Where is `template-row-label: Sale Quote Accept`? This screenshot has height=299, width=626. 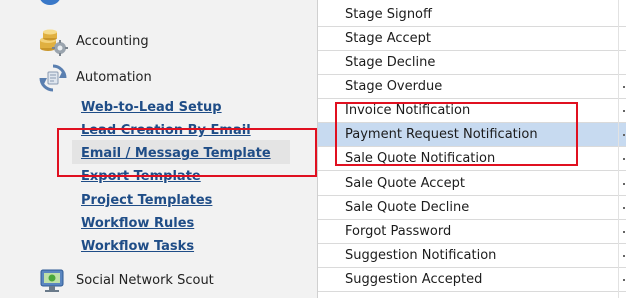 template-row-label: Sale Quote Accept is located at coordinates (405, 183).